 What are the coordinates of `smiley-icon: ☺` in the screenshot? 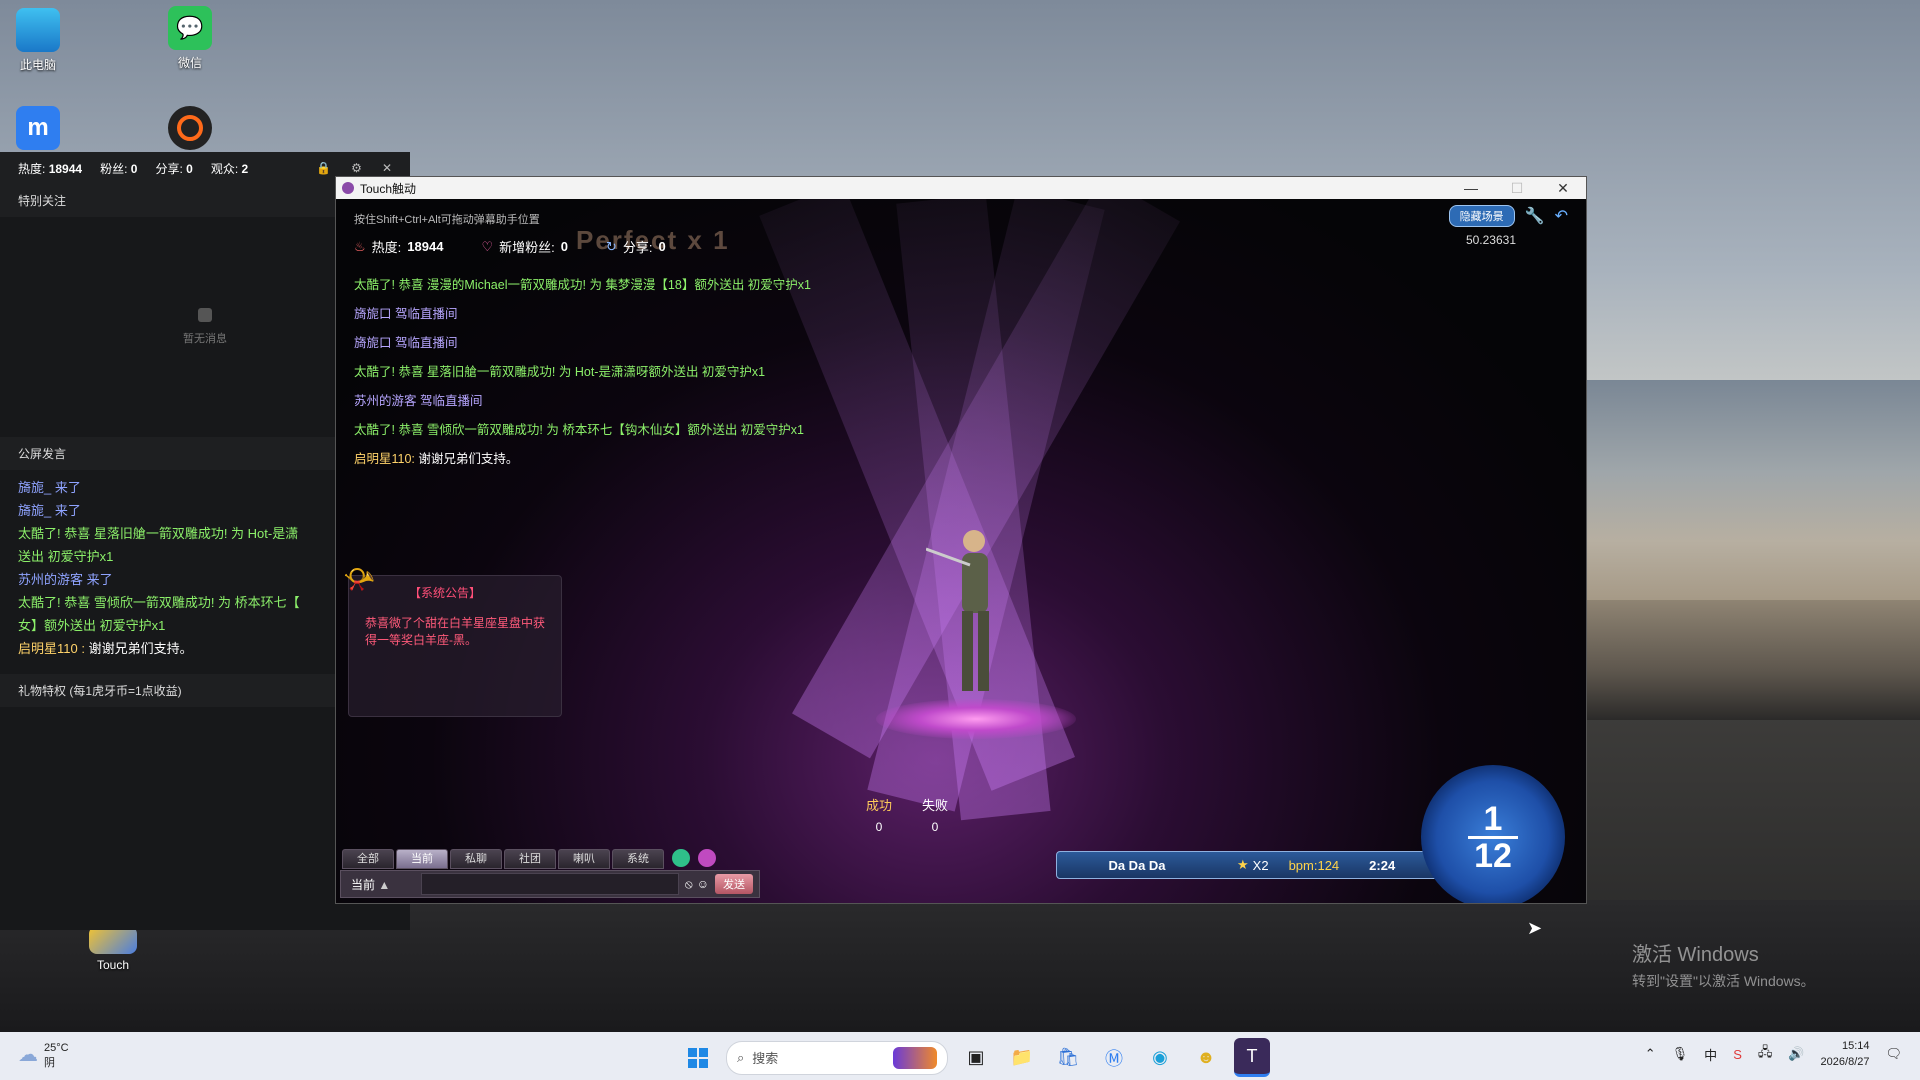 It's located at (703, 884).